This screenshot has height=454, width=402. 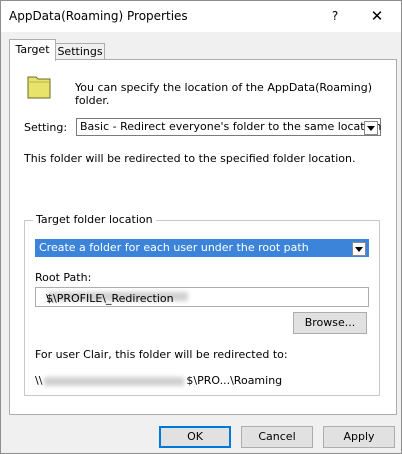 I want to click on help-button: ?, so click(x=335, y=16).